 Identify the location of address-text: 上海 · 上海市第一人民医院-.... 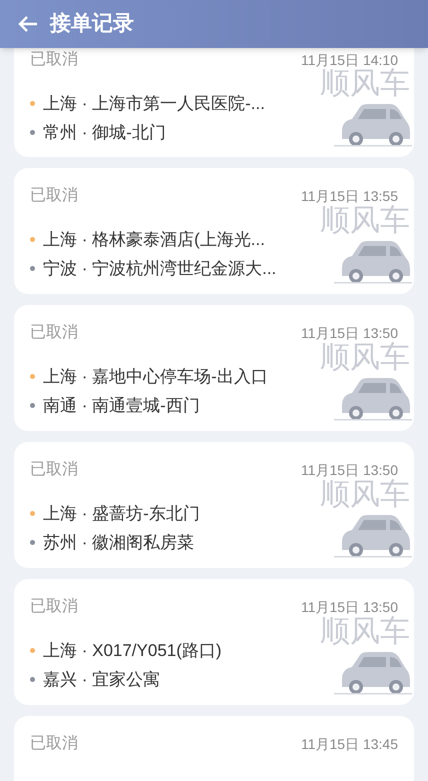
(154, 103).